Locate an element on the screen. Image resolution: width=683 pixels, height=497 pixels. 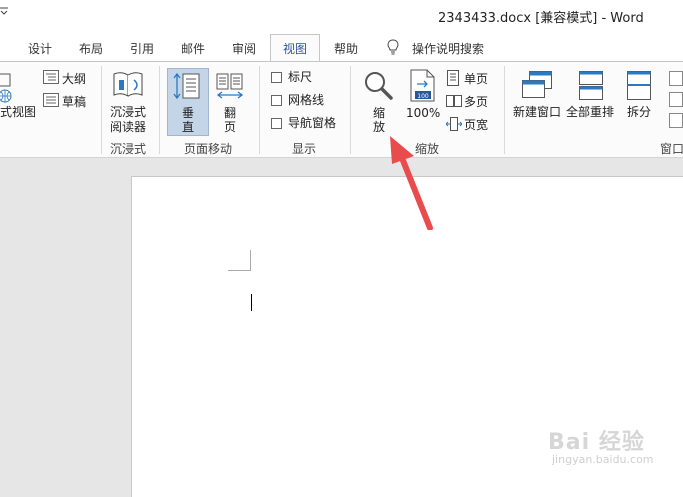
lightbulb-icon is located at coordinates (393, 48).